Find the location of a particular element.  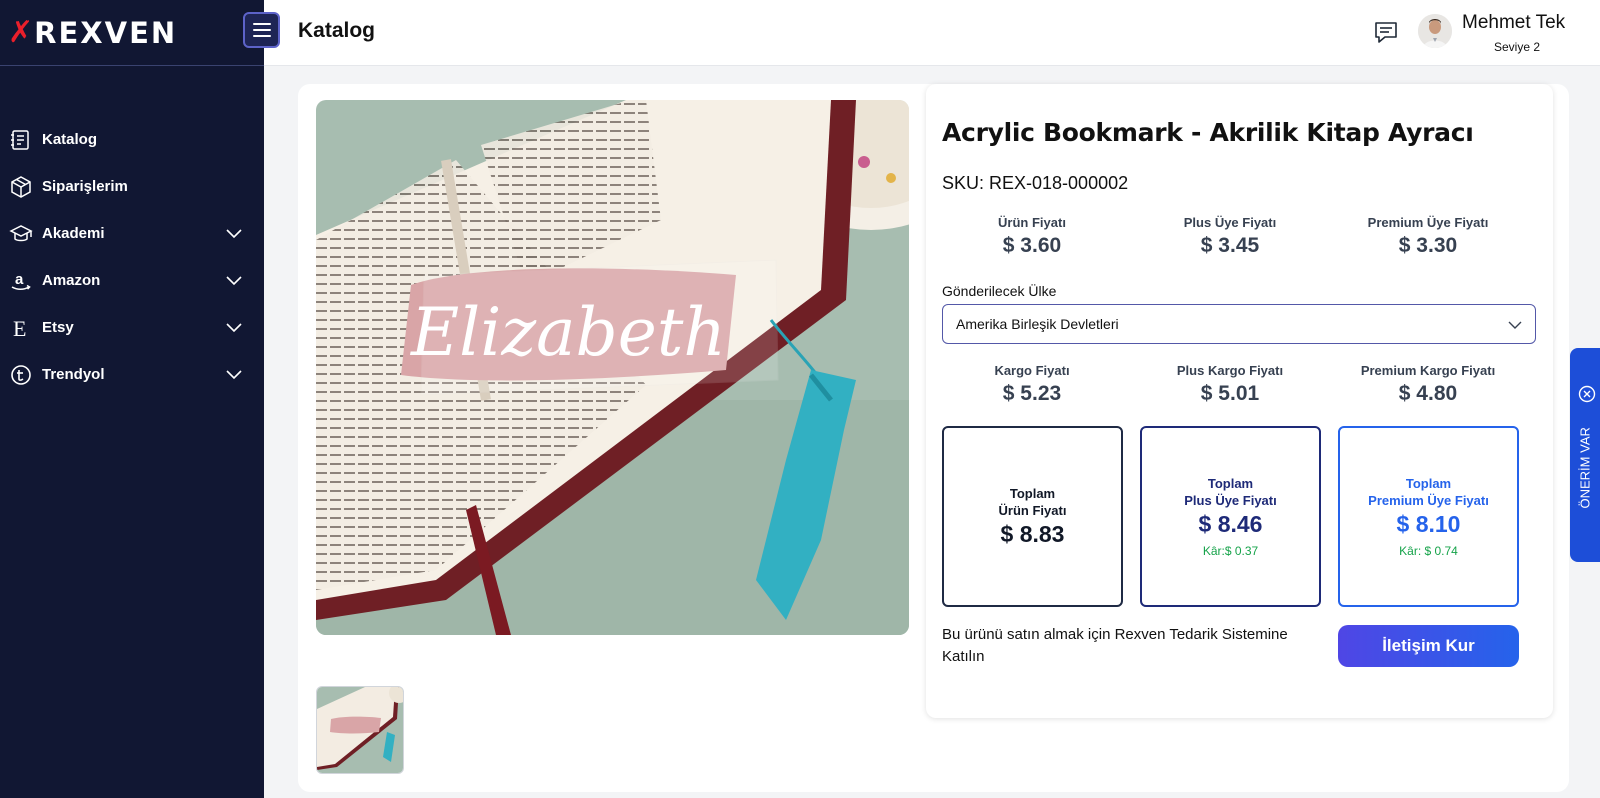

rexven-logo: ✗ REXVEN is located at coordinates (92, 33).